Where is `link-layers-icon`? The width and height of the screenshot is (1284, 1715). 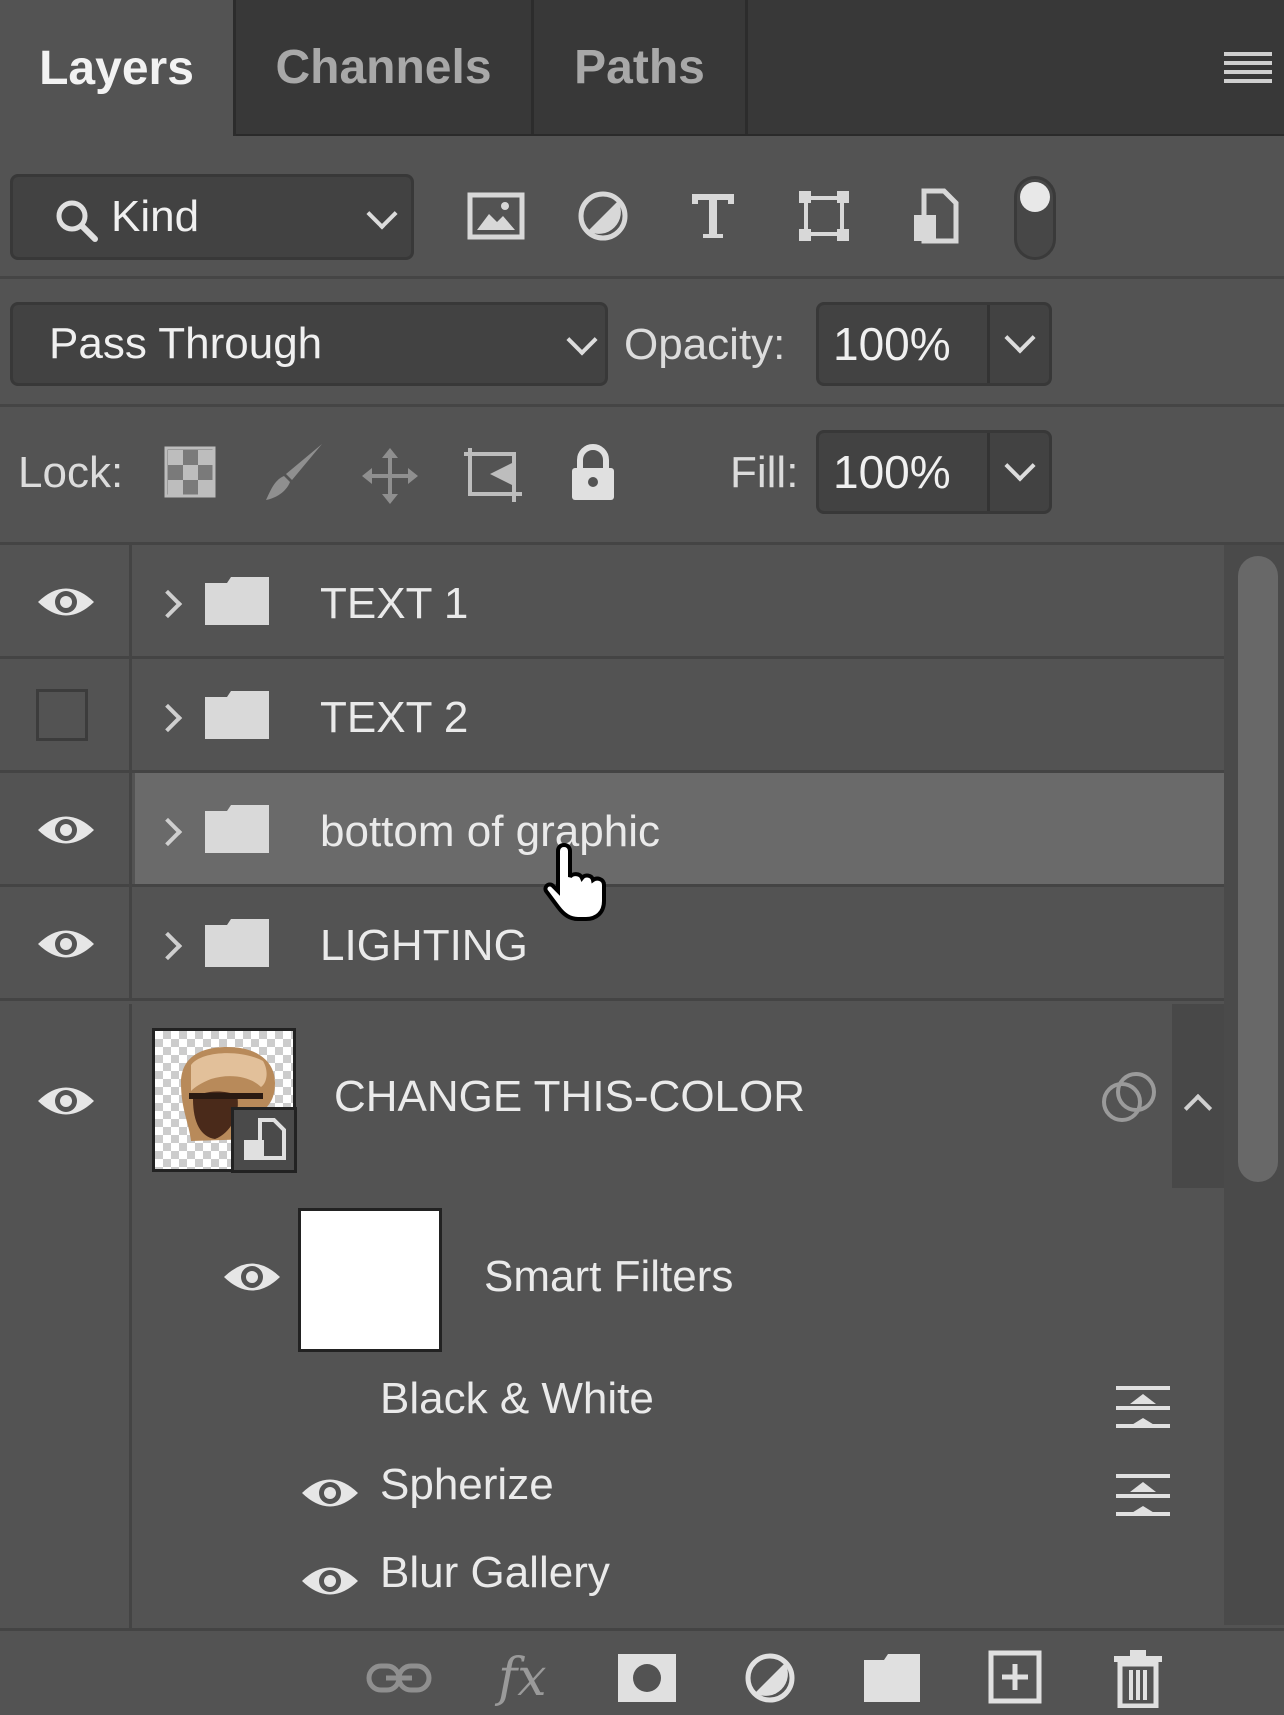 link-layers-icon is located at coordinates (399, 1678).